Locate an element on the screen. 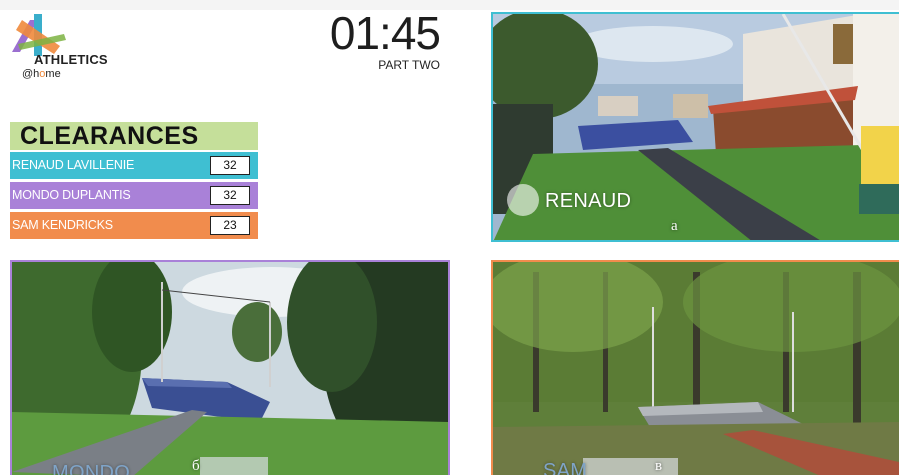  countdown-timer: 01:45 is located at coordinates (385, 33).